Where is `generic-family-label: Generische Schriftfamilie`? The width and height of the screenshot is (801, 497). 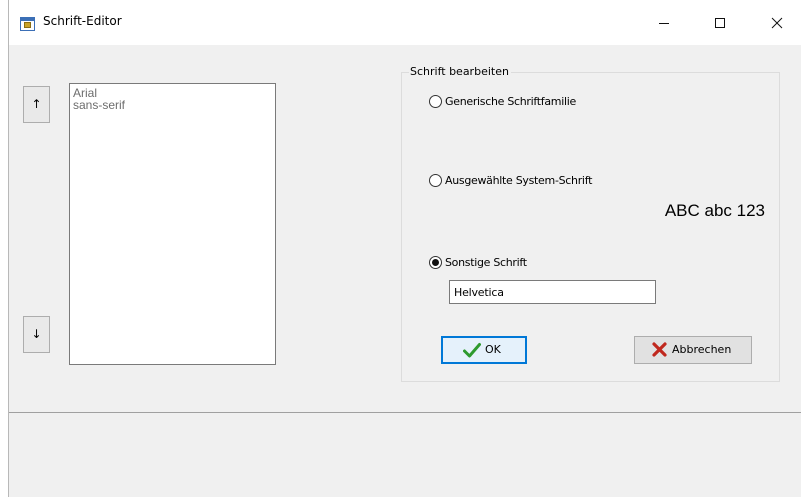
generic-family-label: Generische Schriftfamilie is located at coordinates (510, 101).